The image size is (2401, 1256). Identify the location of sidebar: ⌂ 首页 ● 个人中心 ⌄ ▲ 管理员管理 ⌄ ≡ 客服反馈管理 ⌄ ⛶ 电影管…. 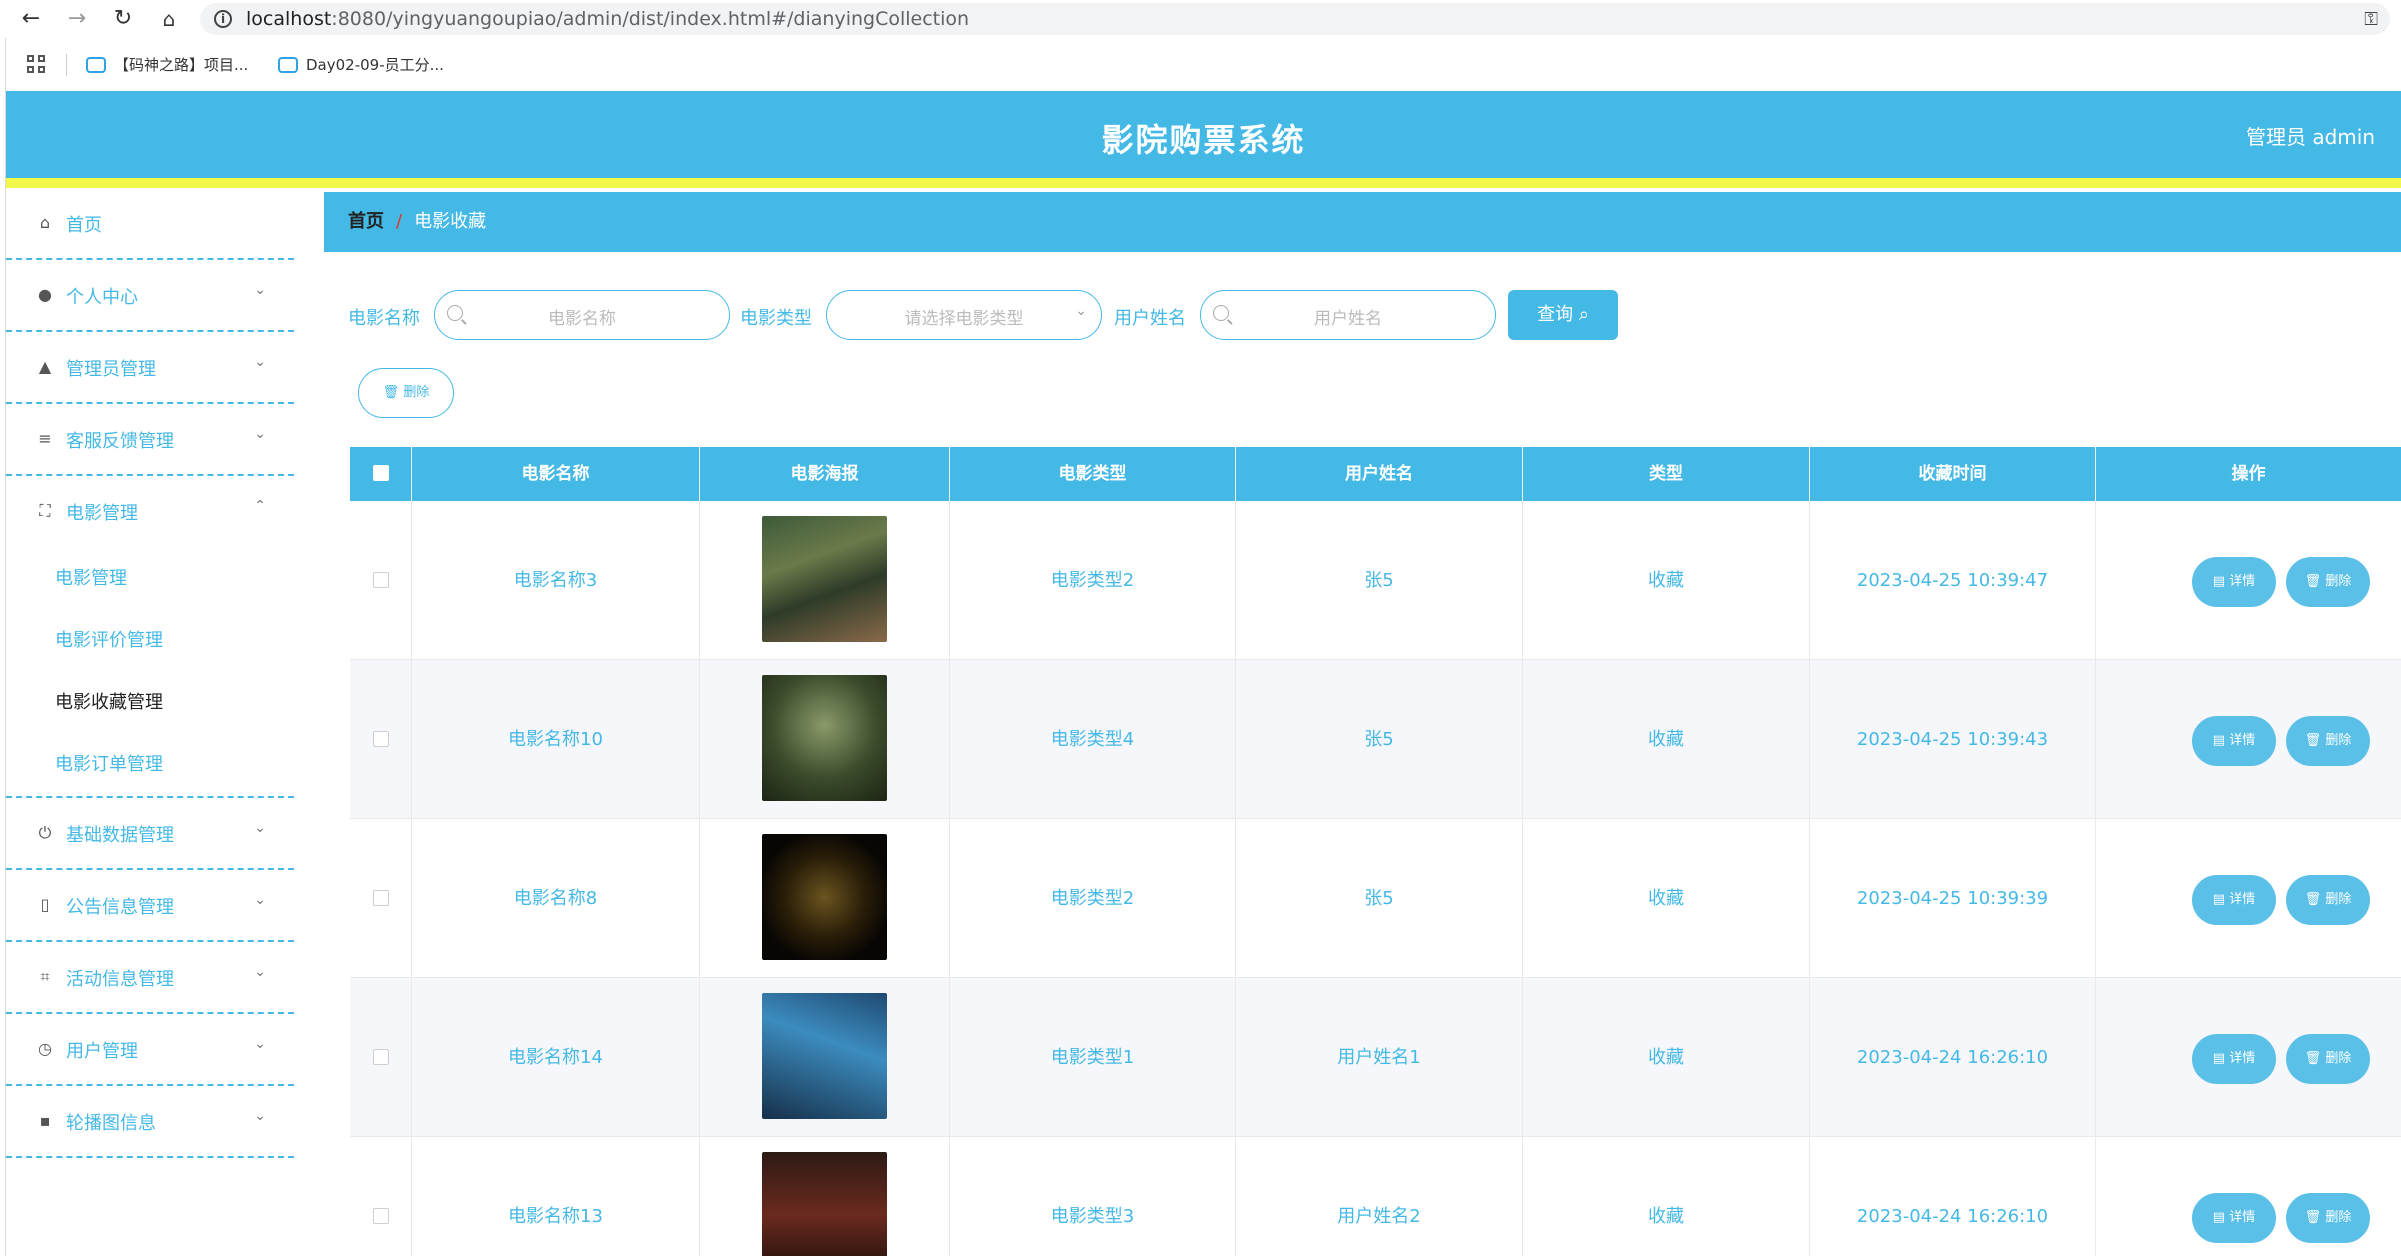
(150, 722).